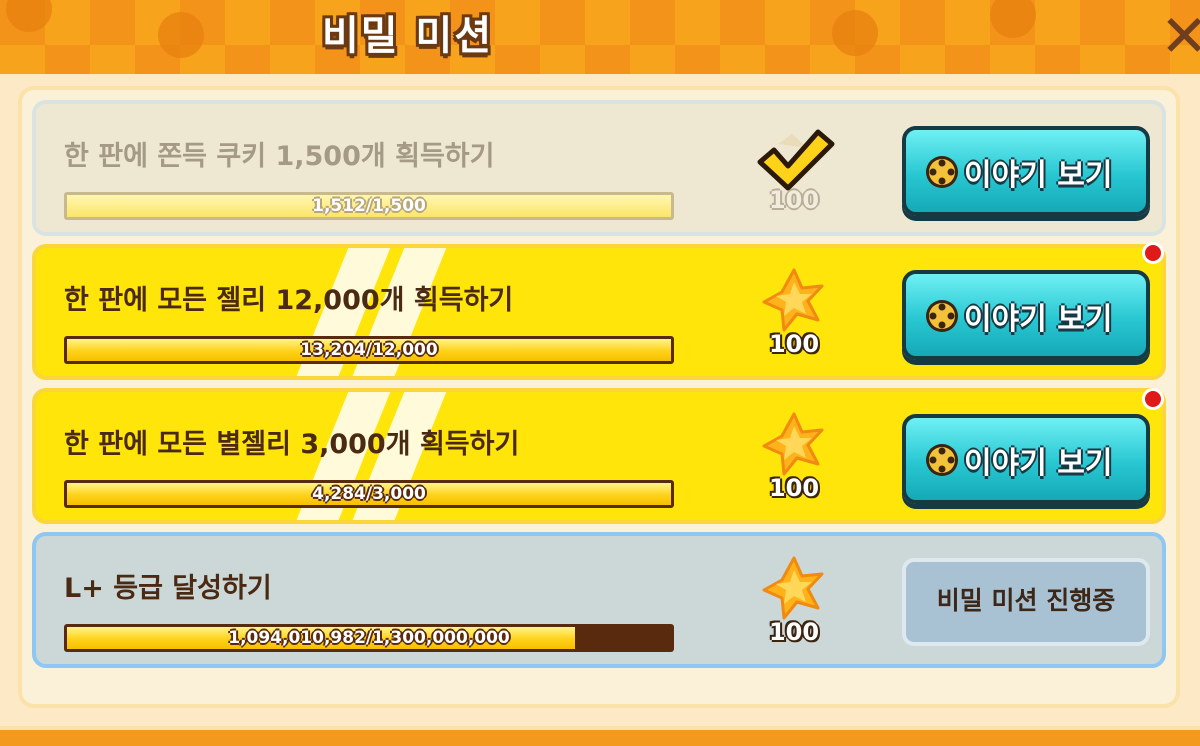  I want to click on page-title: 비밀 미션, so click(408, 36).